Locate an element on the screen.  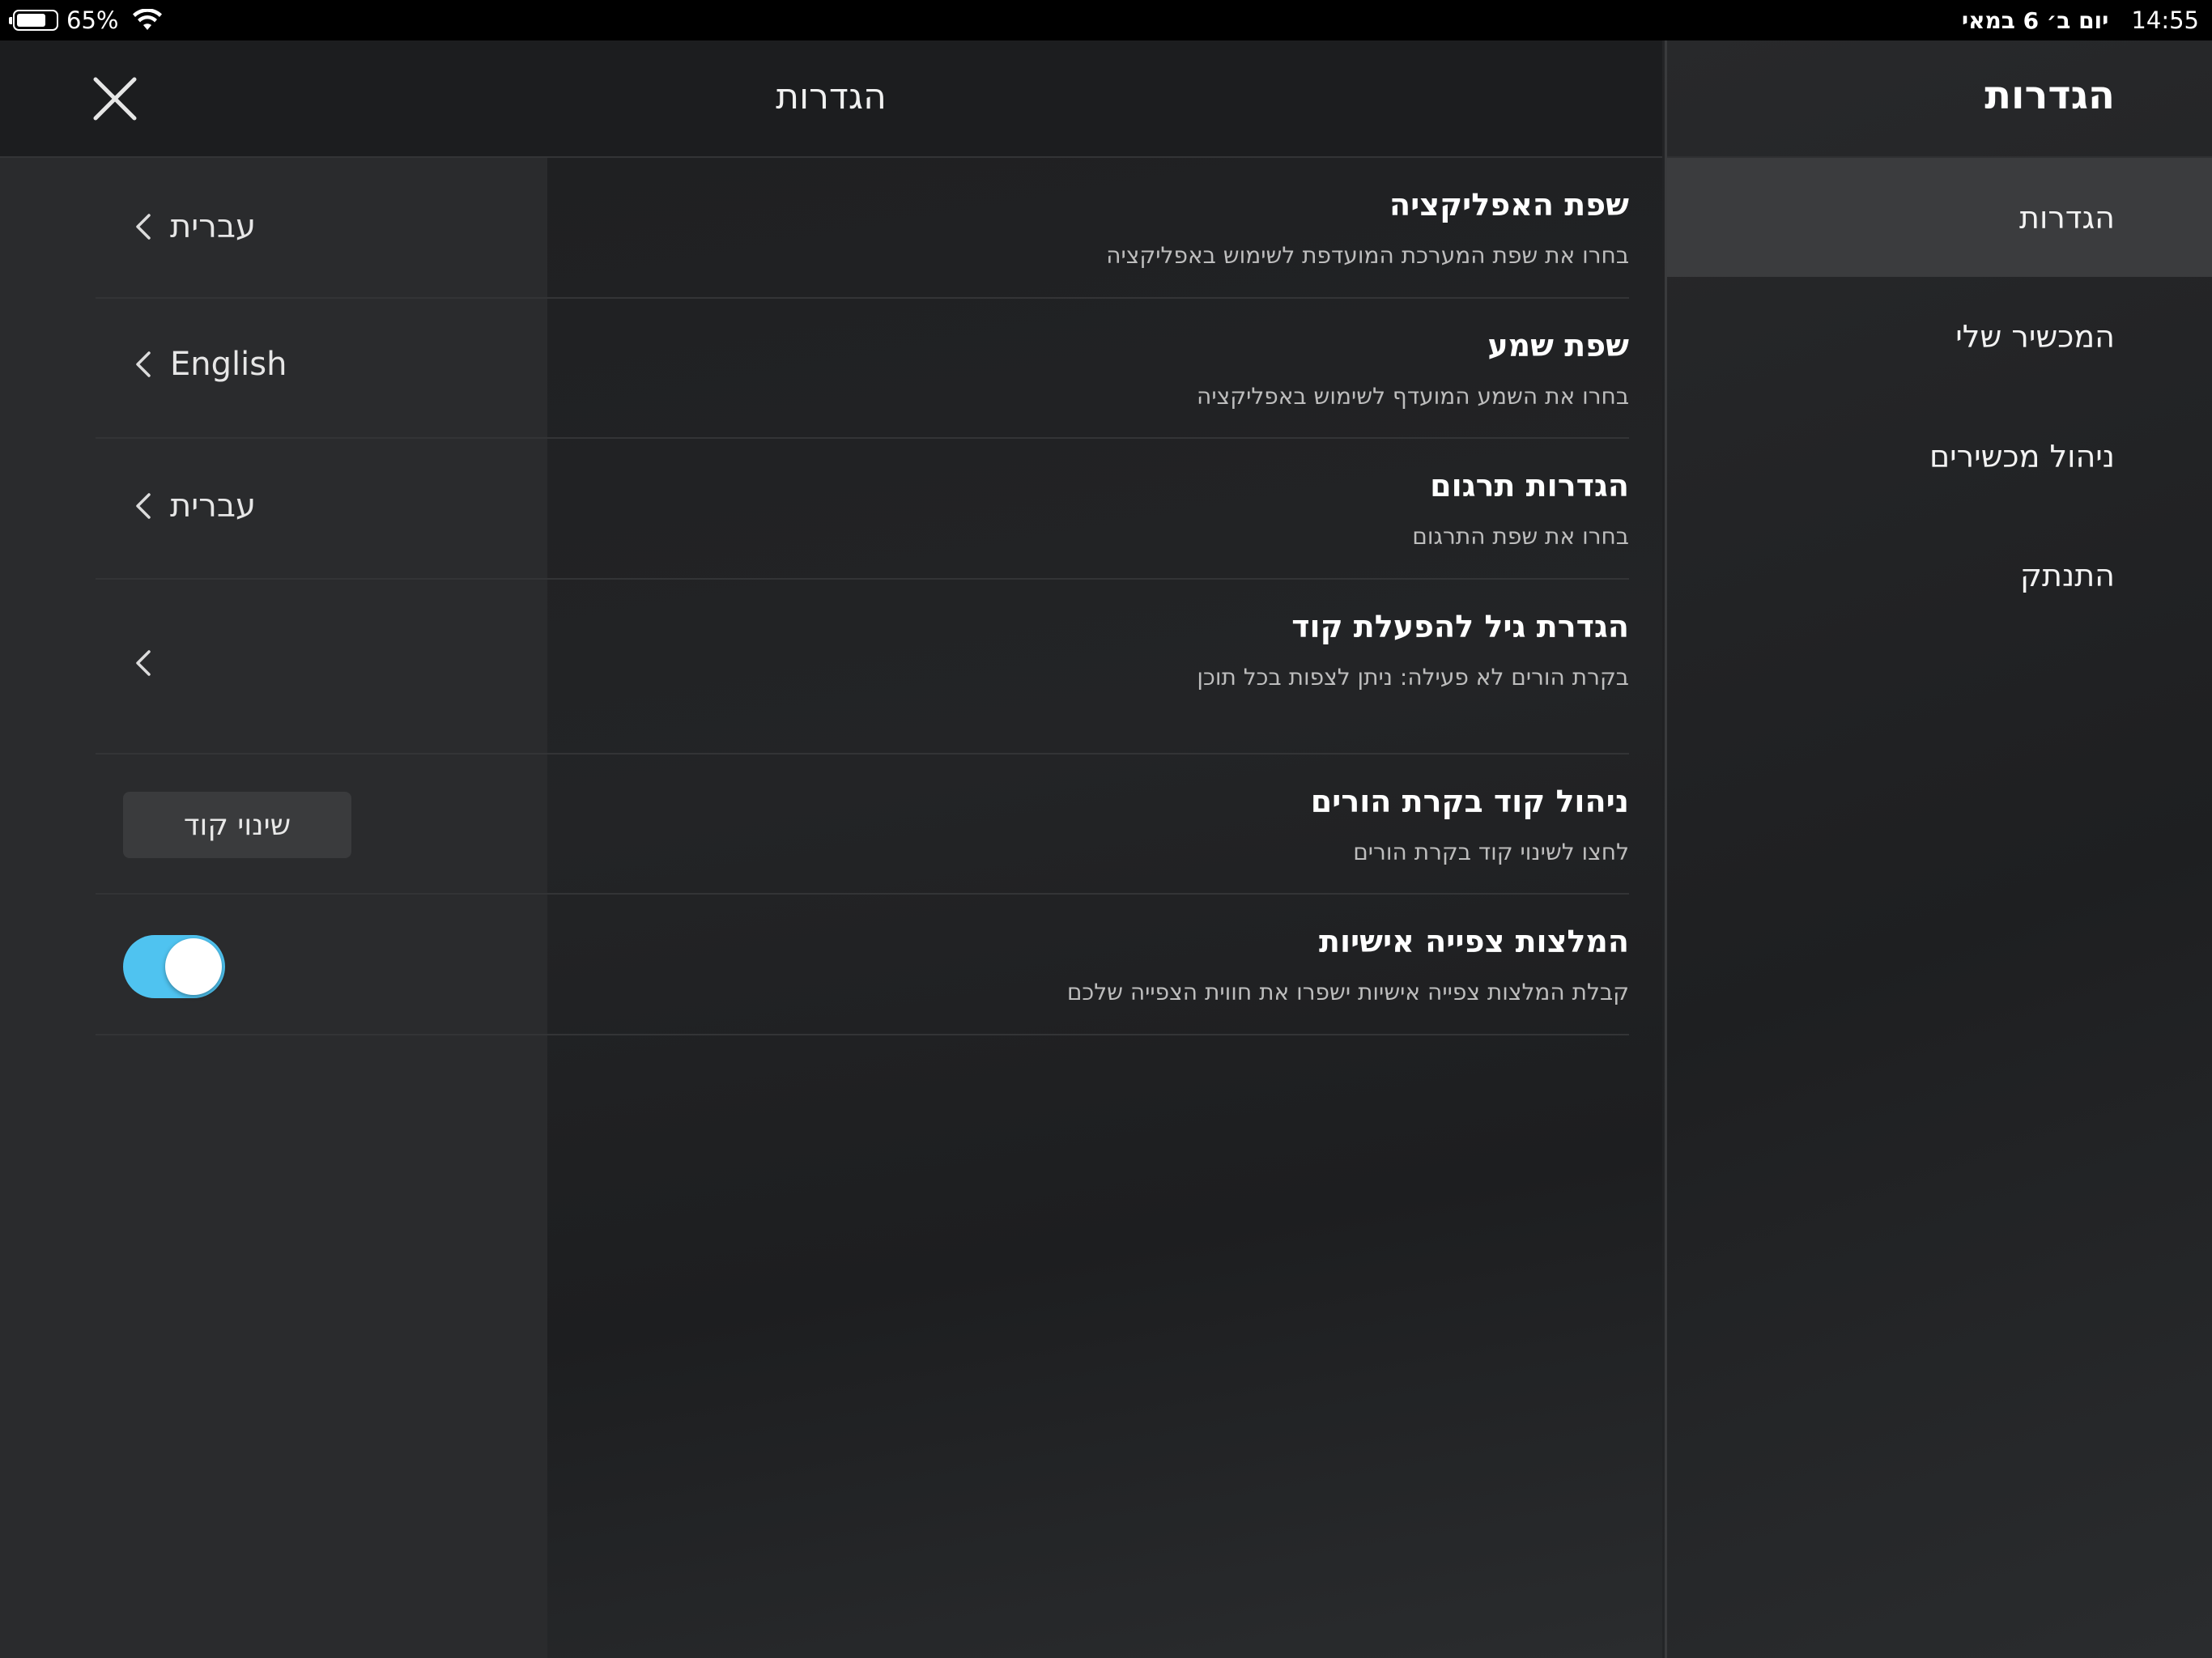
status-bar: 65% יום ב׳ 6 במאי 14:55 is located at coordinates (1106, 20).